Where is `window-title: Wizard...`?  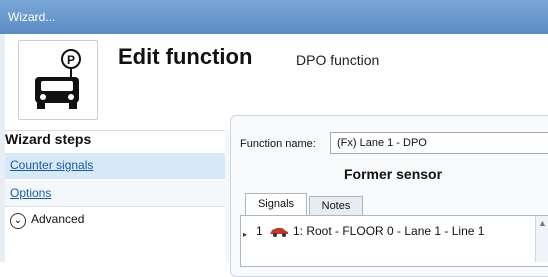
window-title: Wizard... is located at coordinates (274, 17).